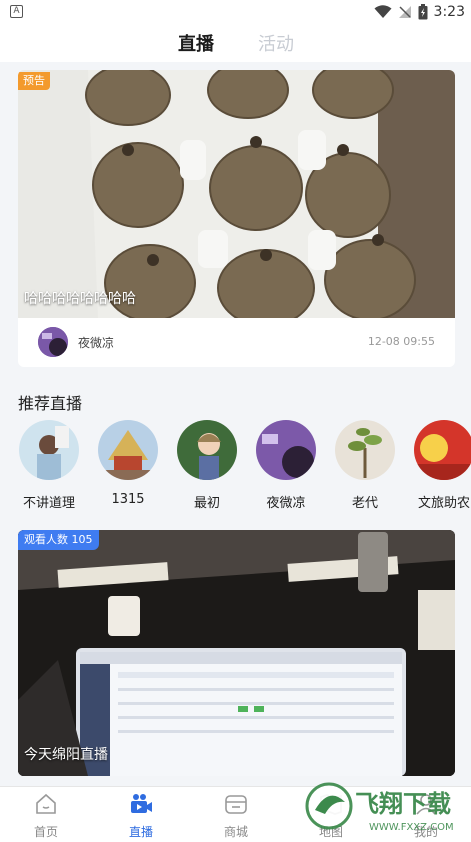 This screenshot has height=842, width=471. What do you see at coordinates (276, 43) in the screenshot?
I see `tab-activity: 活动` at bounding box center [276, 43].